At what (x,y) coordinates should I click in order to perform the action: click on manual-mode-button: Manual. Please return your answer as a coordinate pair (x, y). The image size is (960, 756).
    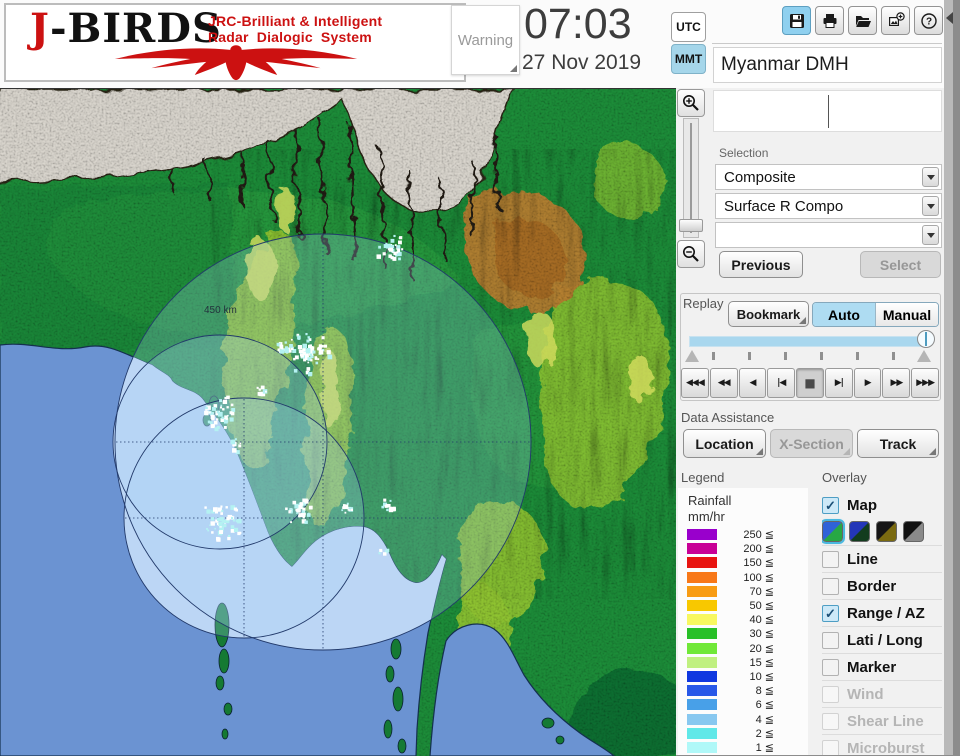
    Looking at the image, I should click on (907, 314).